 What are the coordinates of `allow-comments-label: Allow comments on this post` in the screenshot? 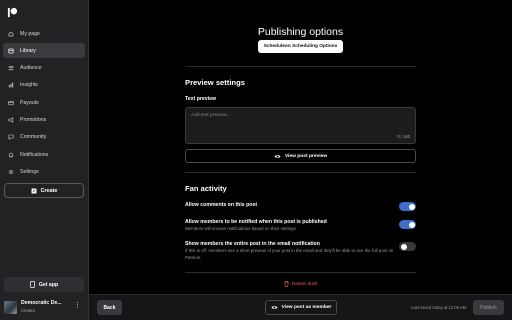 It's located at (221, 205).